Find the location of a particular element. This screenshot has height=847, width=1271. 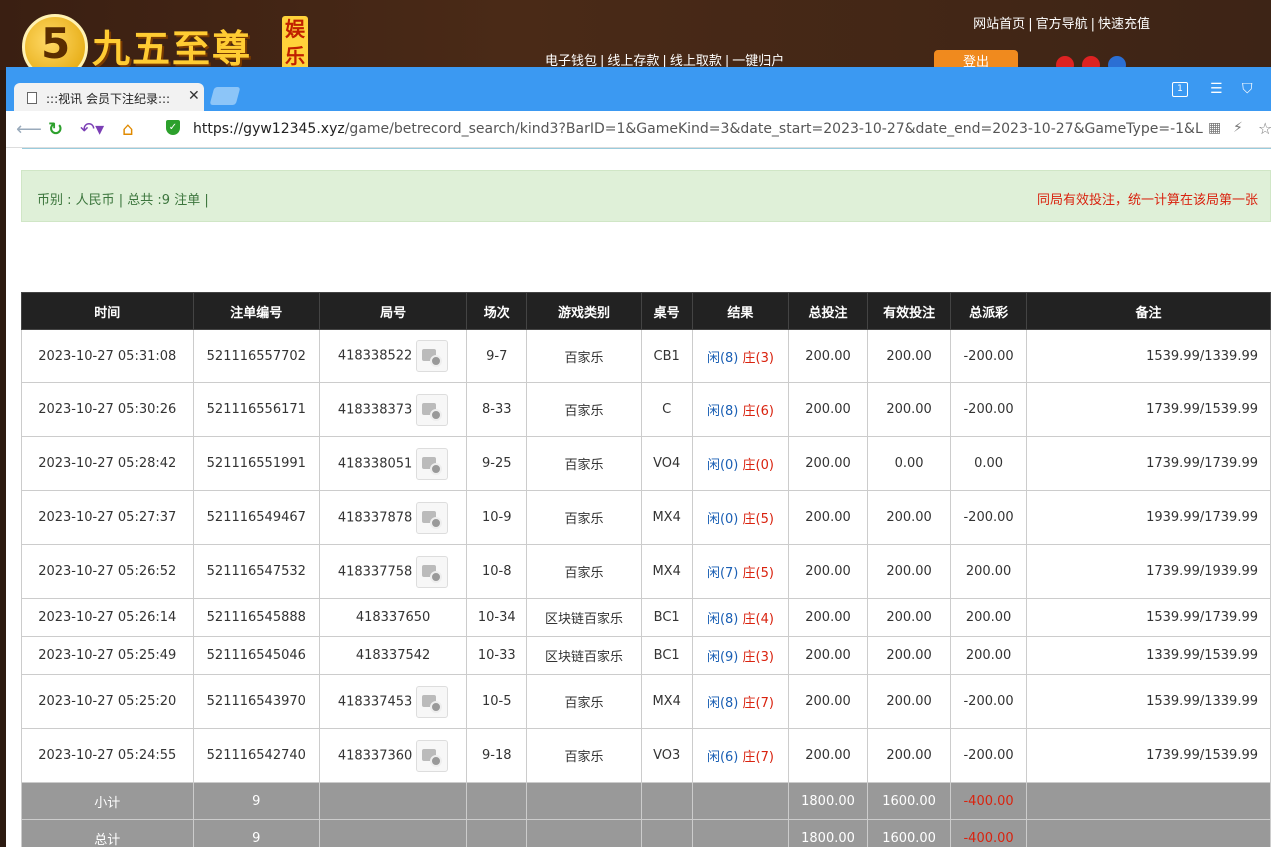

cell-order: 521116549467 is located at coordinates (256, 517).